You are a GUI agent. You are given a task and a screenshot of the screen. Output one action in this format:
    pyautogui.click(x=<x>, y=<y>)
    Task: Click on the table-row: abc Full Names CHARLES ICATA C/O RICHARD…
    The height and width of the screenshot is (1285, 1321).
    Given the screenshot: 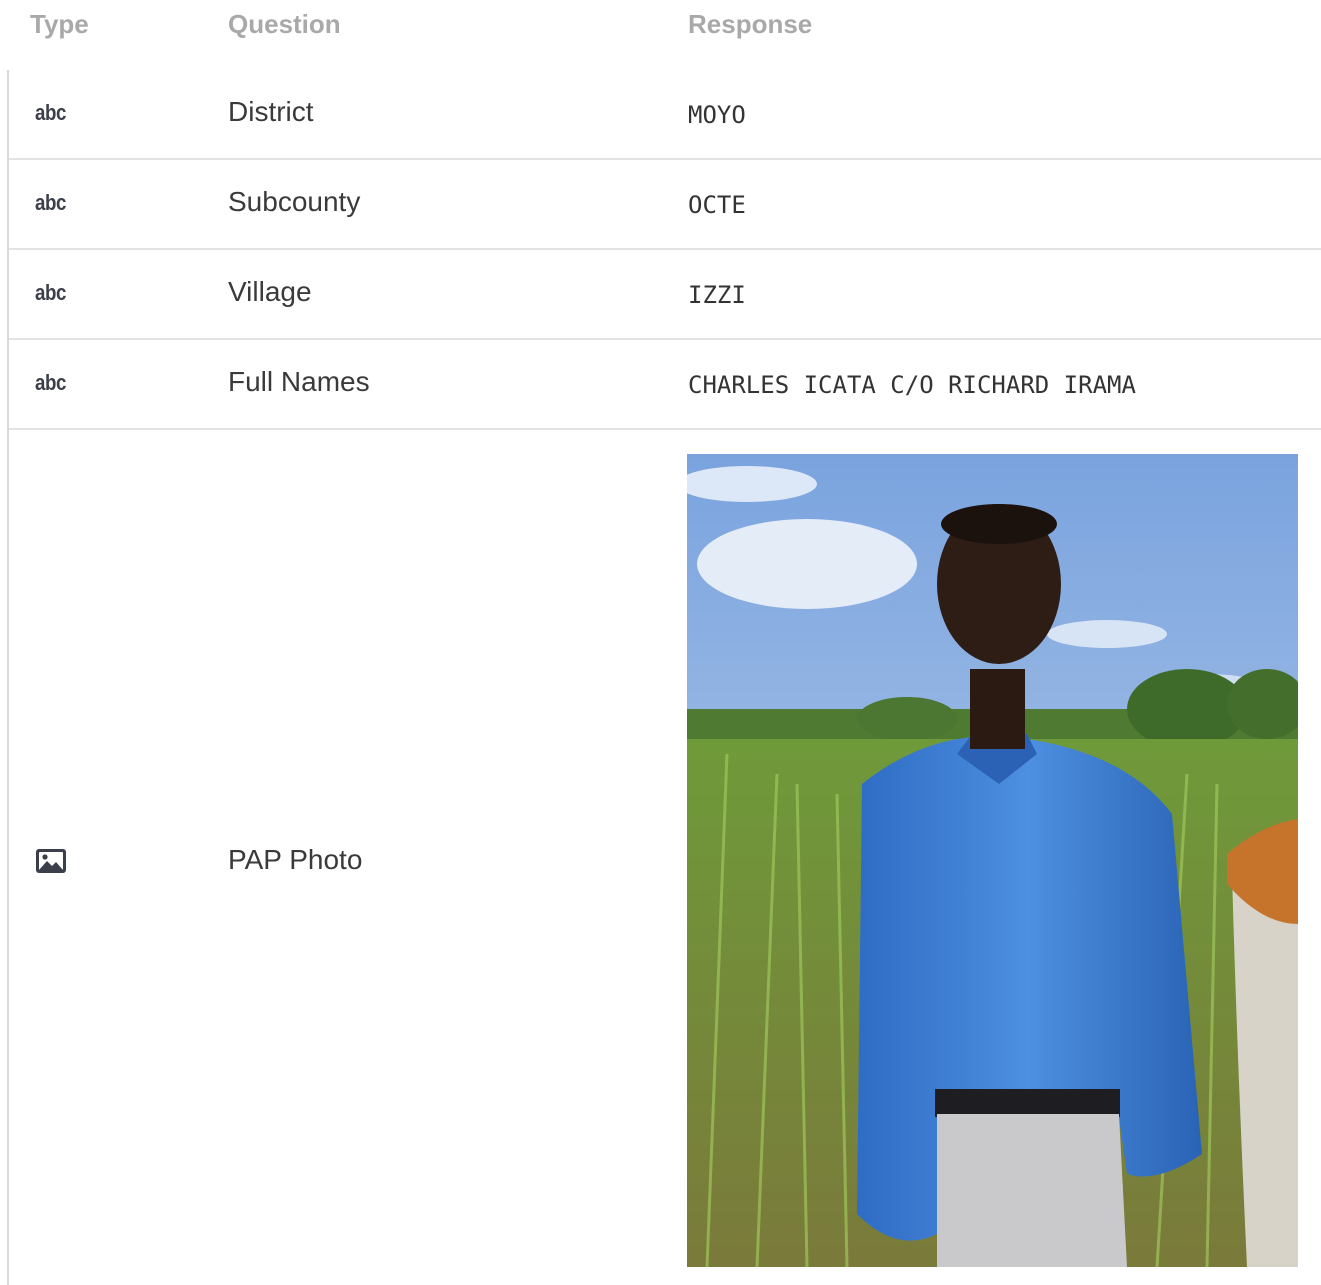 What is the action you would take?
    pyautogui.click(x=665, y=385)
    